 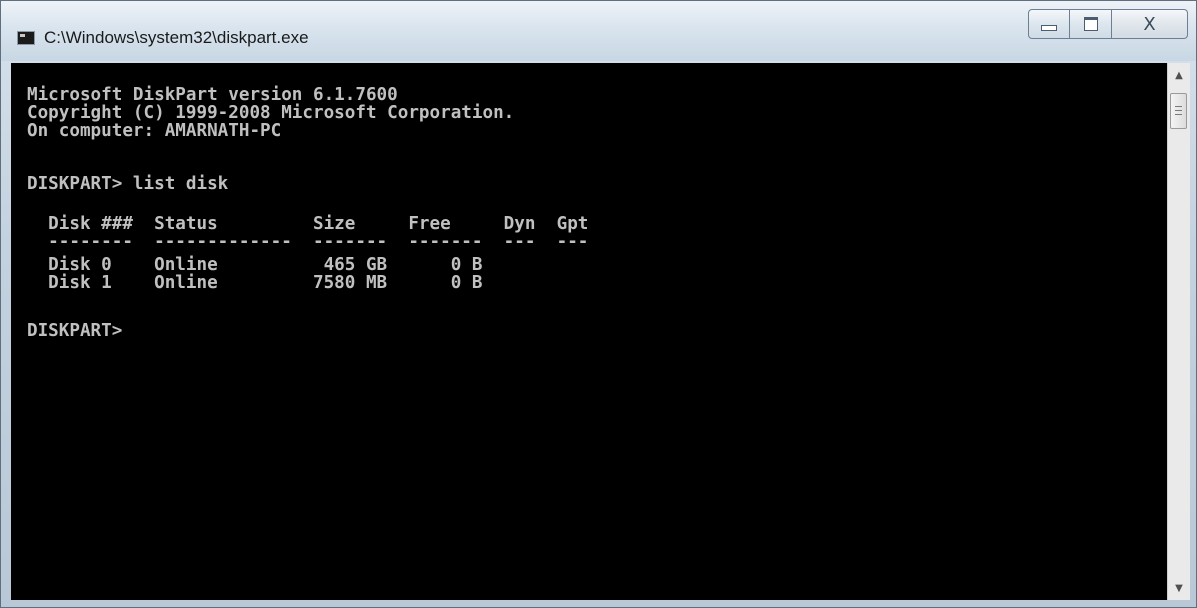 What do you see at coordinates (1049, 24) in the screenshot?
I see `minimize-button` at bounding box center [1049, 24].